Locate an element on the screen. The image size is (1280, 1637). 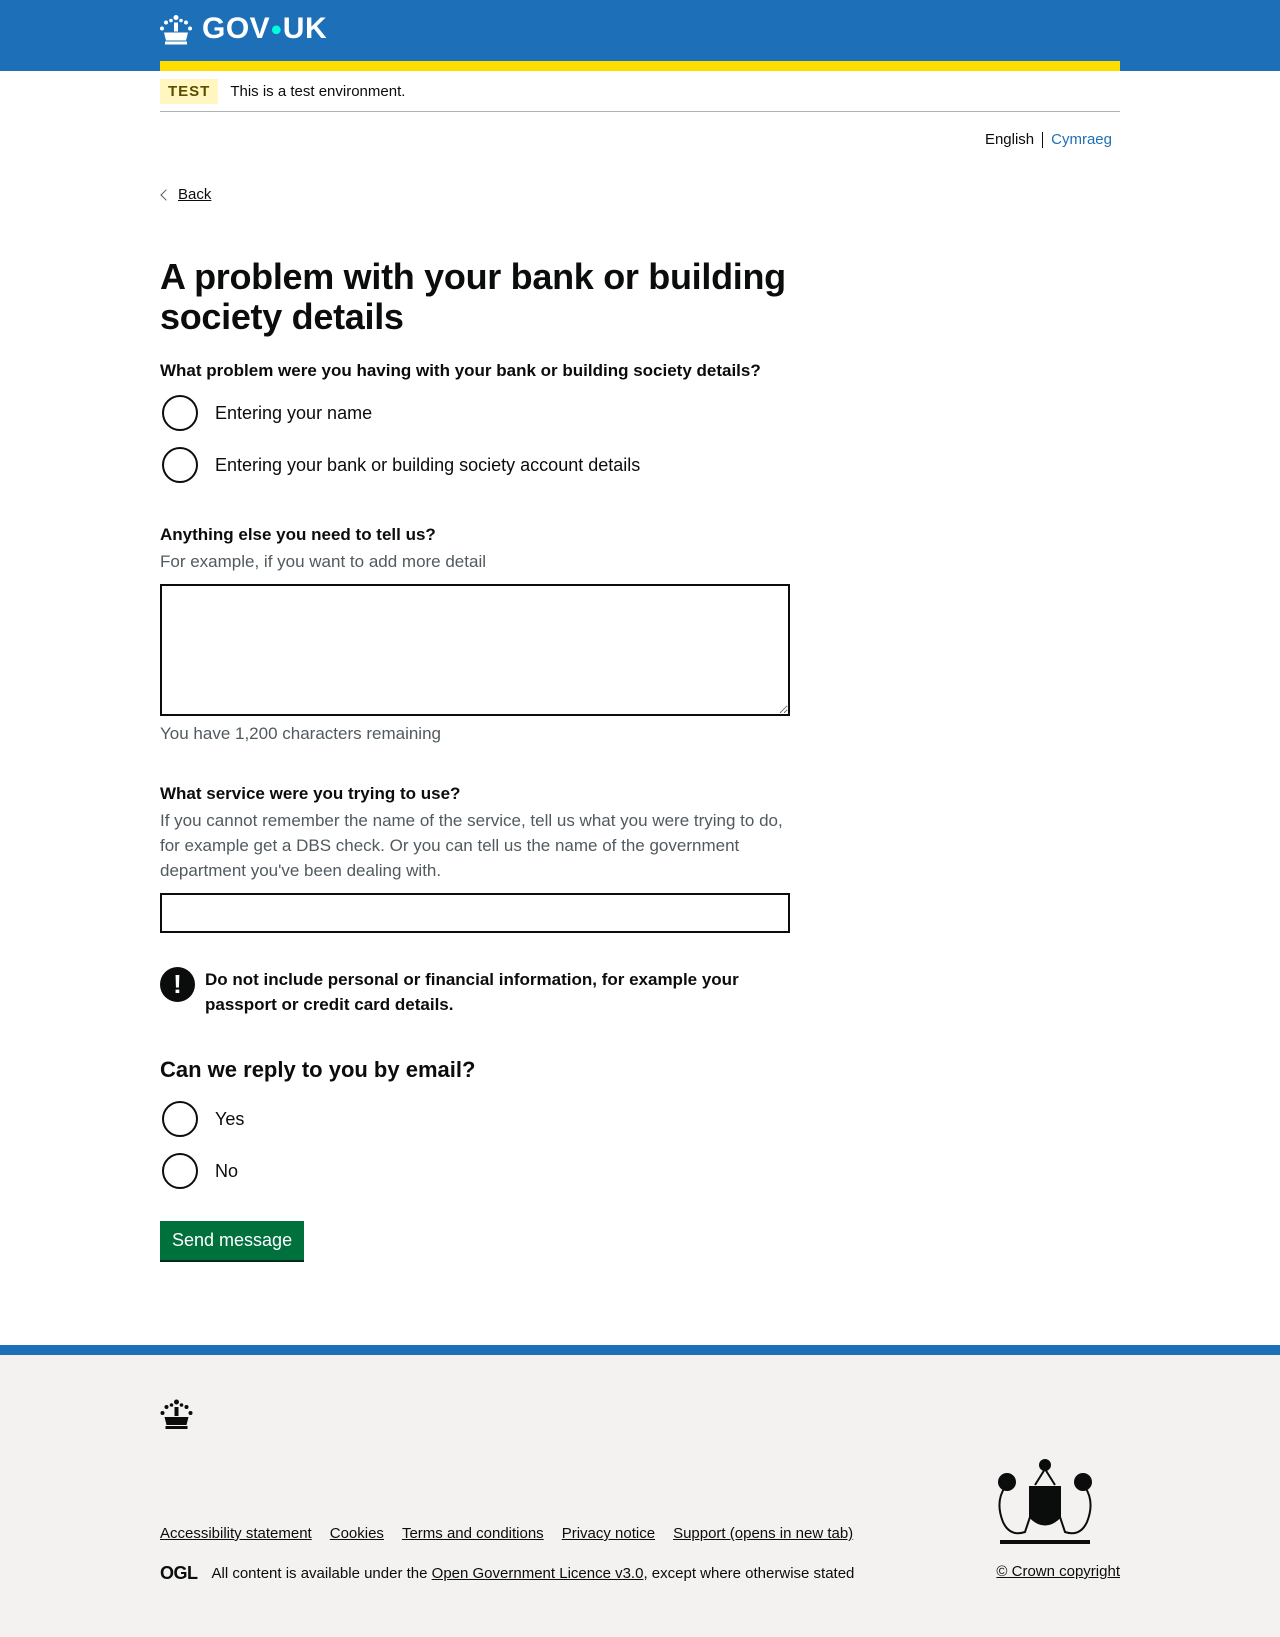
back-link: Back is located at coordinates (185, 194).